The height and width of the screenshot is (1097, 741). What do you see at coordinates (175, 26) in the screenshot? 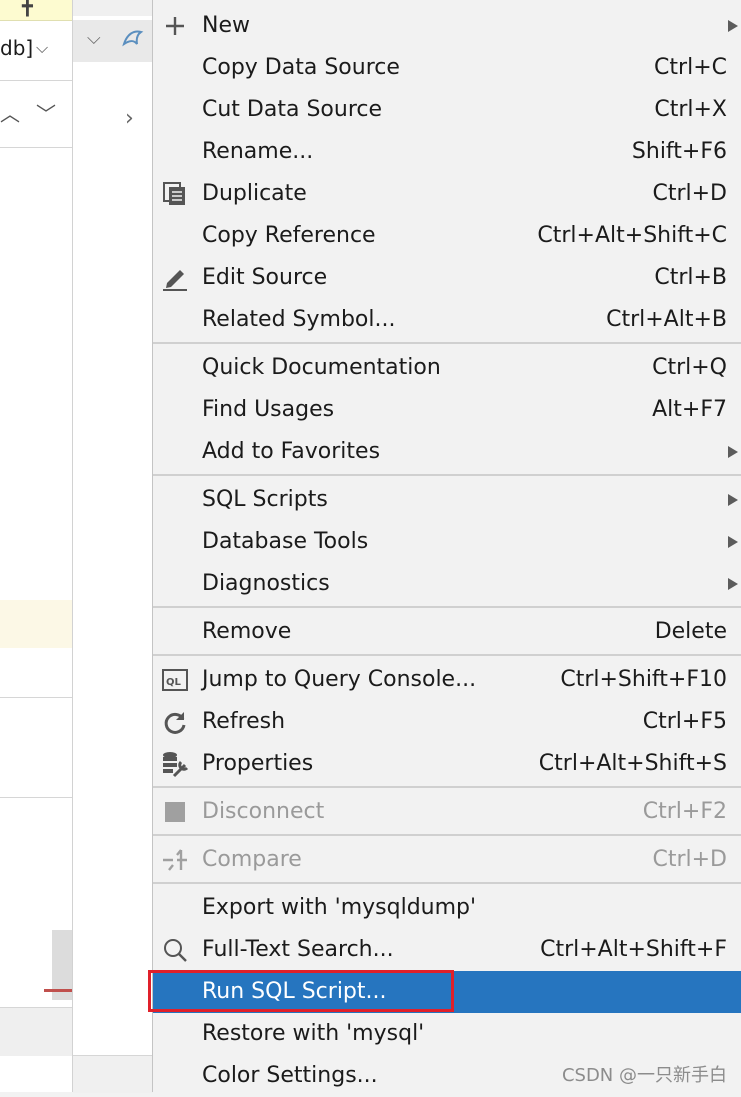
I see `plus-icon` at bounding box center [175, 26].